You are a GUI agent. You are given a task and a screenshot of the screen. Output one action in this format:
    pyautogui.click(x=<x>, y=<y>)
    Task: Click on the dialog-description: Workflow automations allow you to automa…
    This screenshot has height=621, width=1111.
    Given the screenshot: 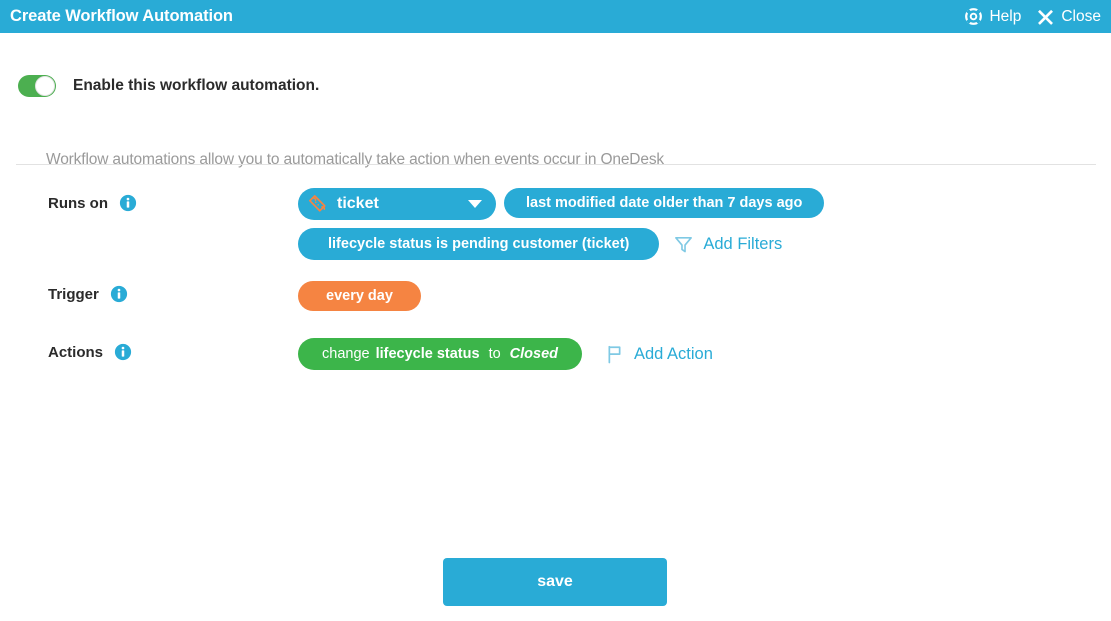 What is the action you would take?
    pyautogui.click(x=355, y=159)
    